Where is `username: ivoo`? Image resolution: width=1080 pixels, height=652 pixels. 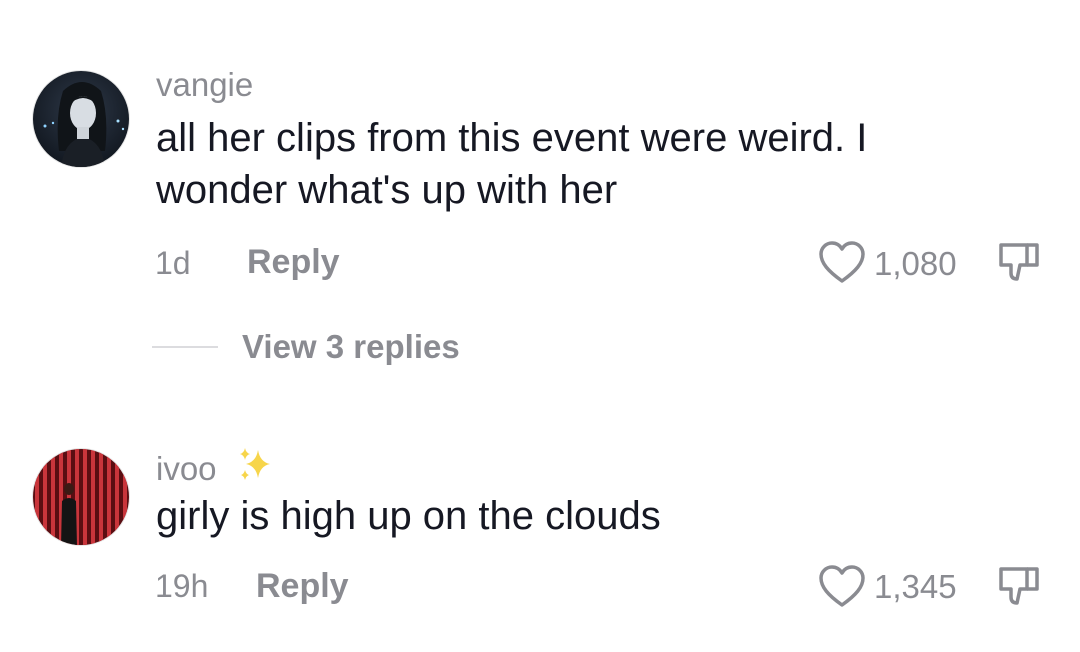
username: ivoo is located at coordinates (215, 467).